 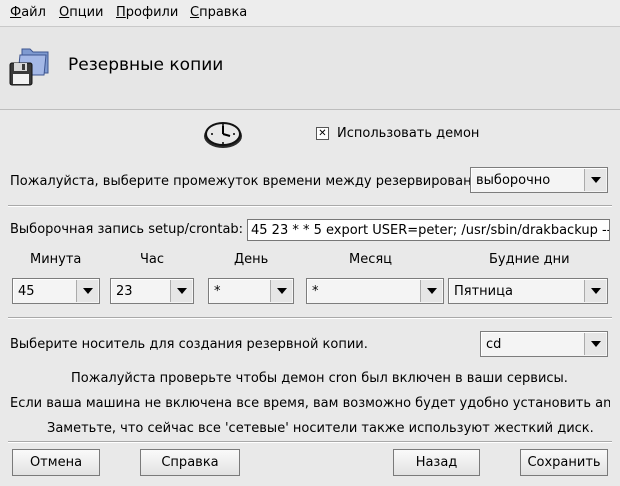 I want to click on day-value: *, so click(x=217, y=291).